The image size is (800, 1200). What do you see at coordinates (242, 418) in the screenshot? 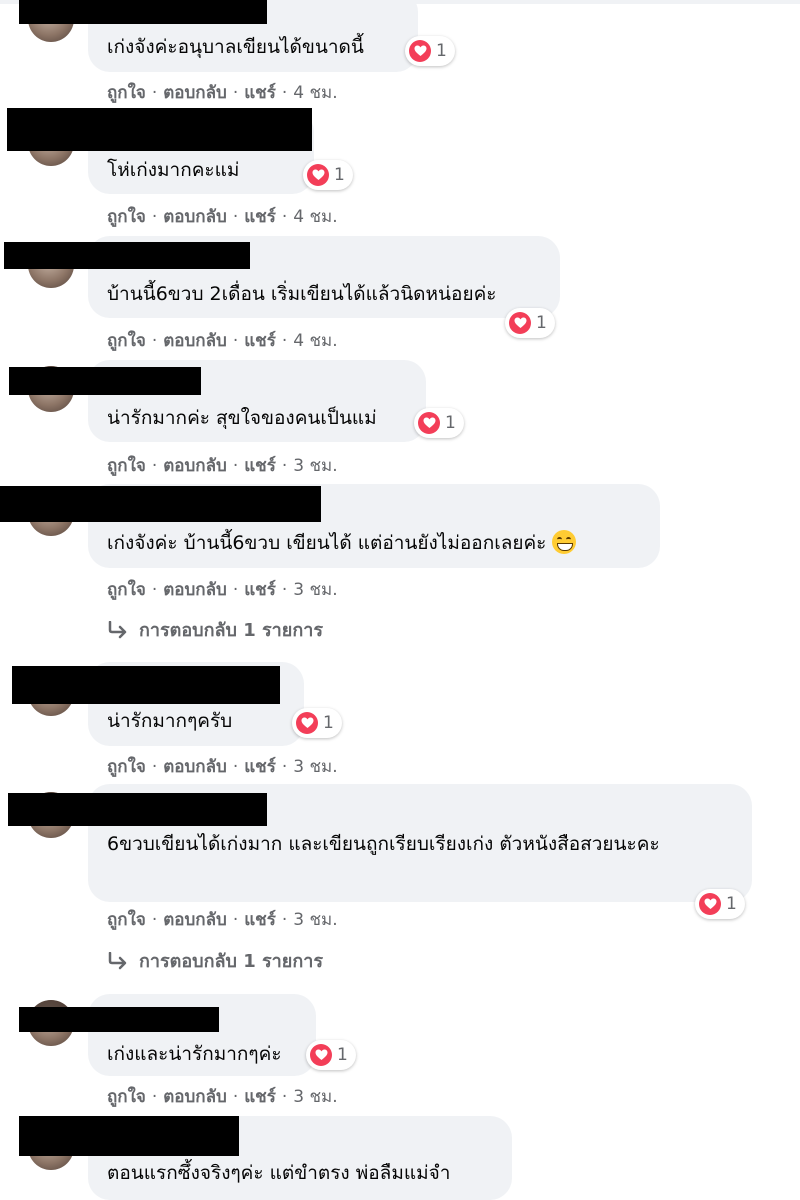
I see `comment-text: น่ารักมากค่ะ สุขใจของคนเป็นแม่` at bounding box center [242, 418].